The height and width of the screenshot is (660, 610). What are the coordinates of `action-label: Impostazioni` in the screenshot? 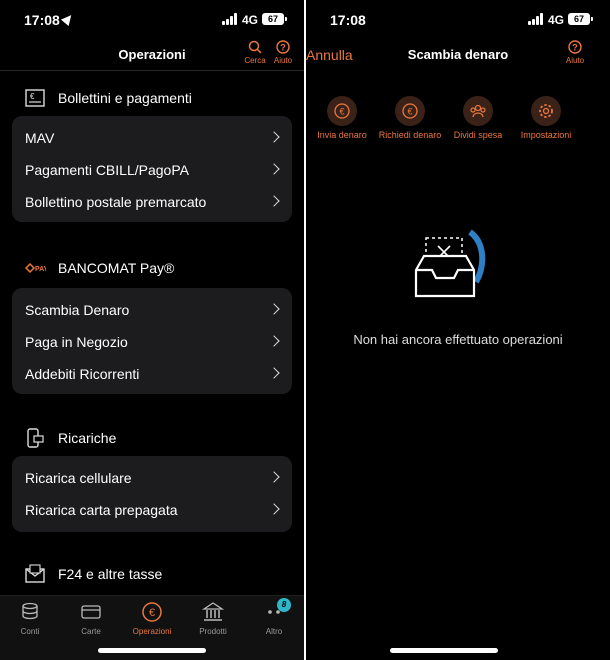 It's located at (546, 135).